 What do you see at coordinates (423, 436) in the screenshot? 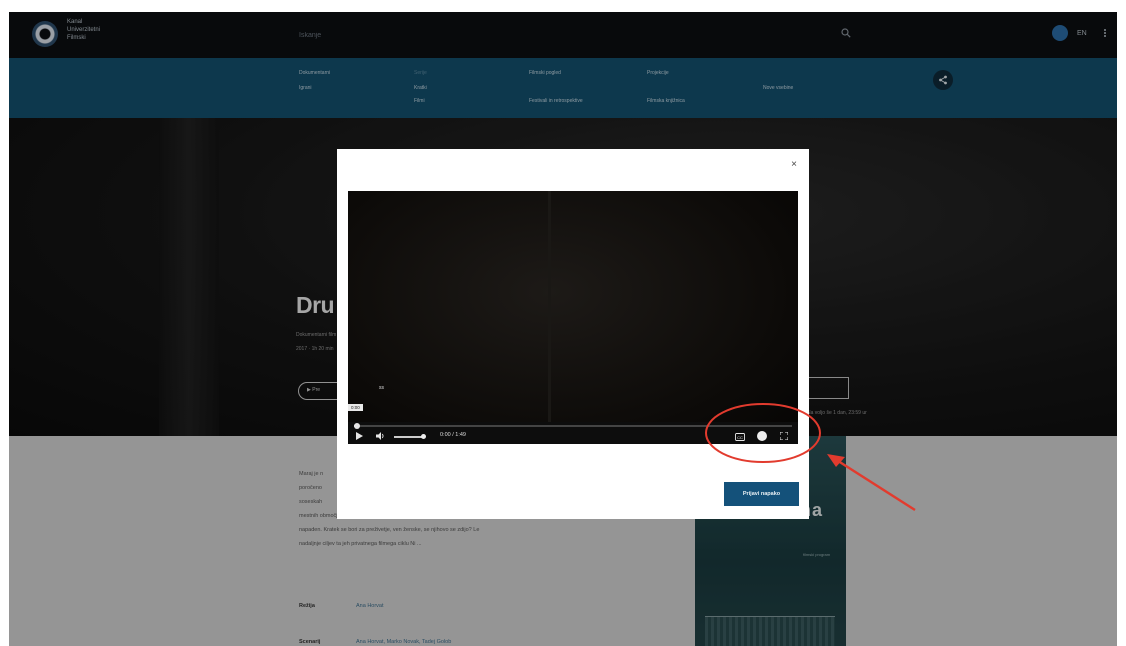
I see `volume-handle` at bounding box center [423, 436].